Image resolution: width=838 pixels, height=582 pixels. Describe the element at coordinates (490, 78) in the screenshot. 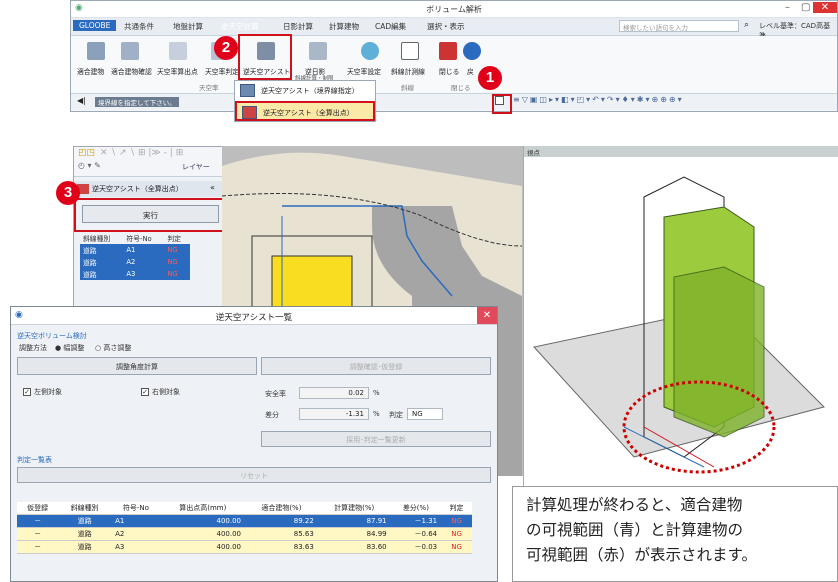

I see `badge-1: 1` at that location.